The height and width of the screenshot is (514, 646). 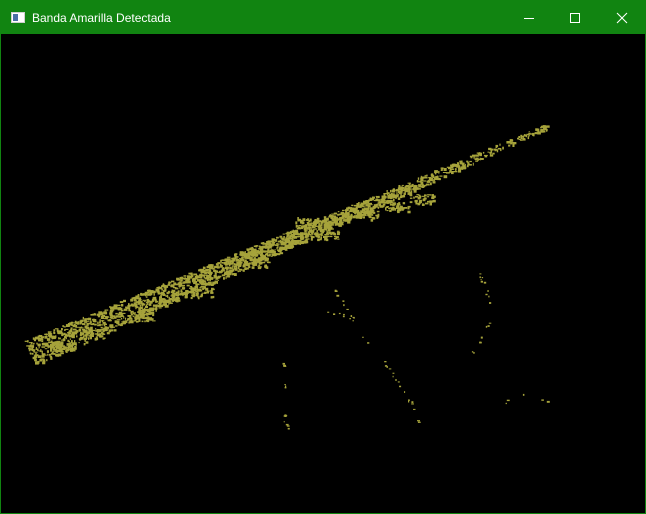 I want to click on close-button, so click(x=622, y=17).